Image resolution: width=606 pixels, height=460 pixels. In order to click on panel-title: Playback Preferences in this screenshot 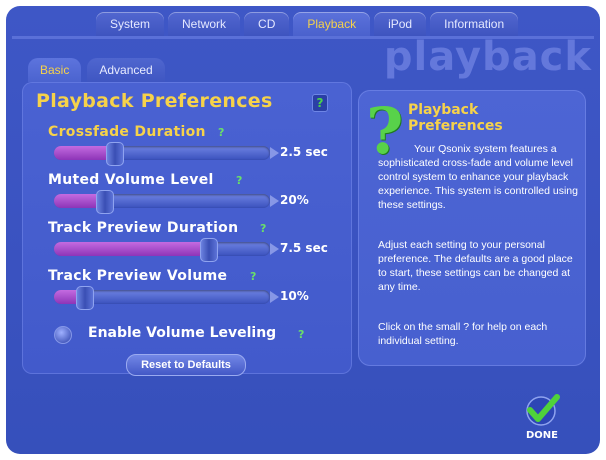, I will do `click(154, 101)`.